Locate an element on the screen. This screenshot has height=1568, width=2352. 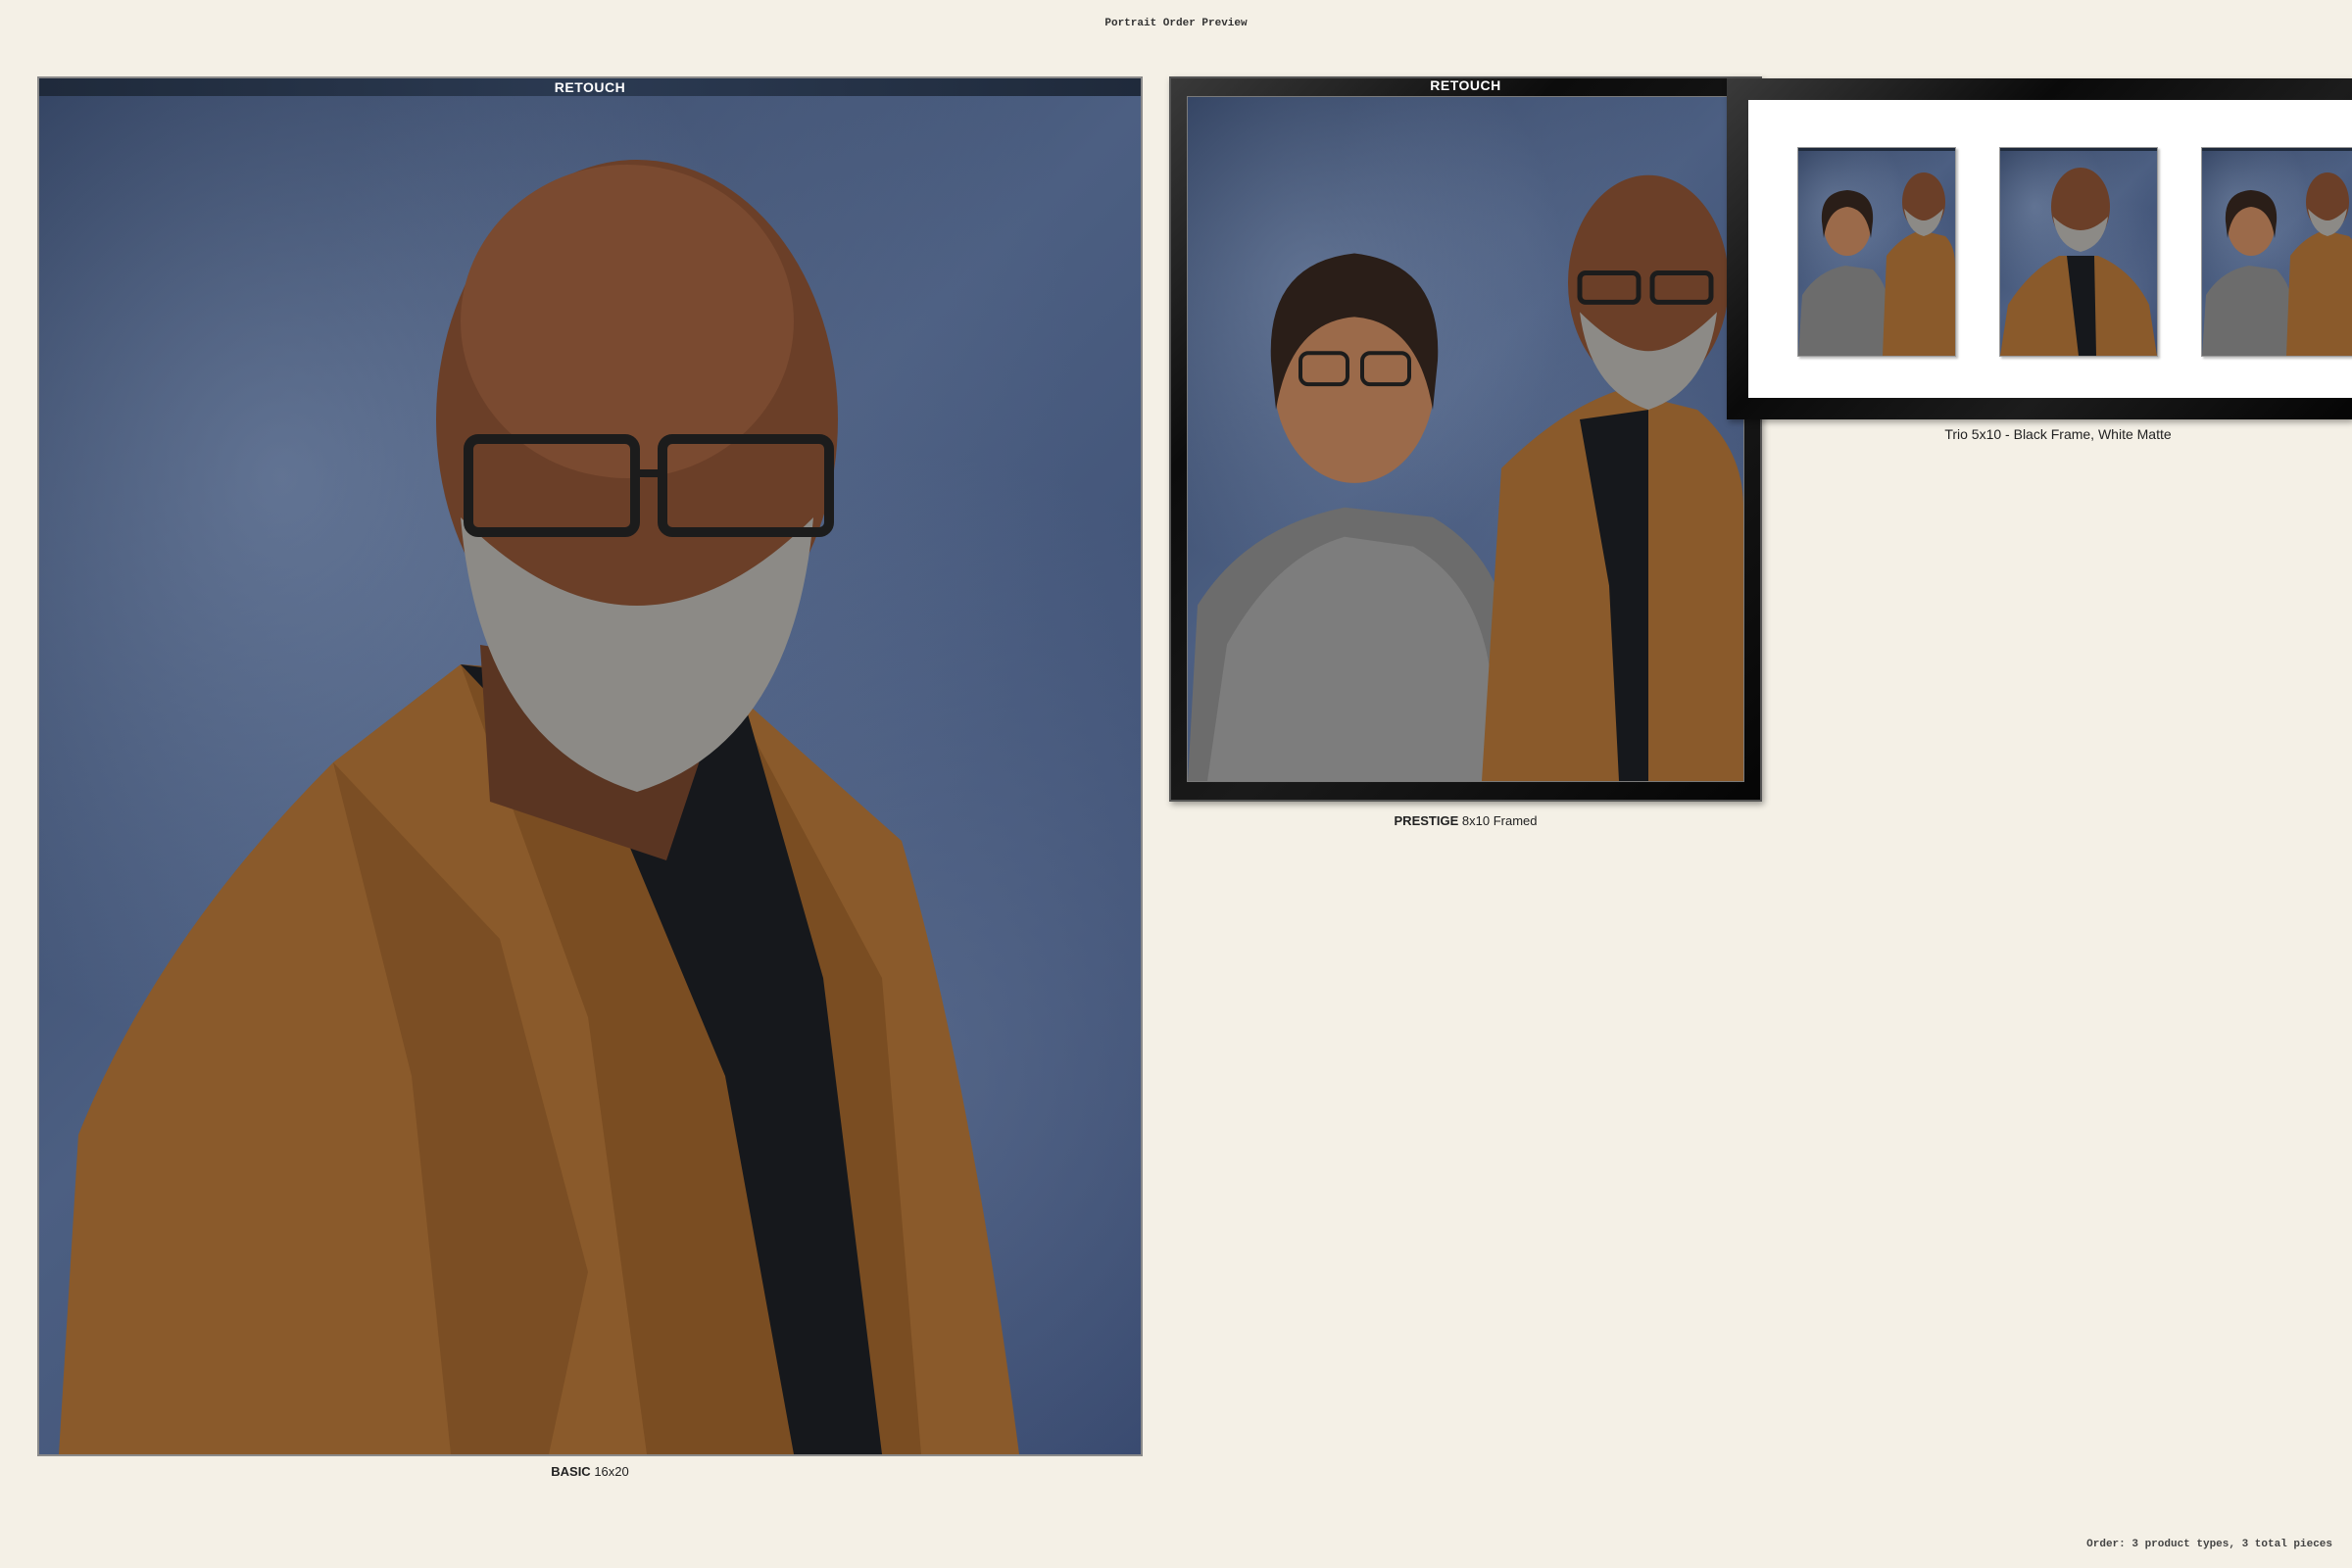
basic-caption: BASIC 16x20 is located at coordinates (590, 1471).